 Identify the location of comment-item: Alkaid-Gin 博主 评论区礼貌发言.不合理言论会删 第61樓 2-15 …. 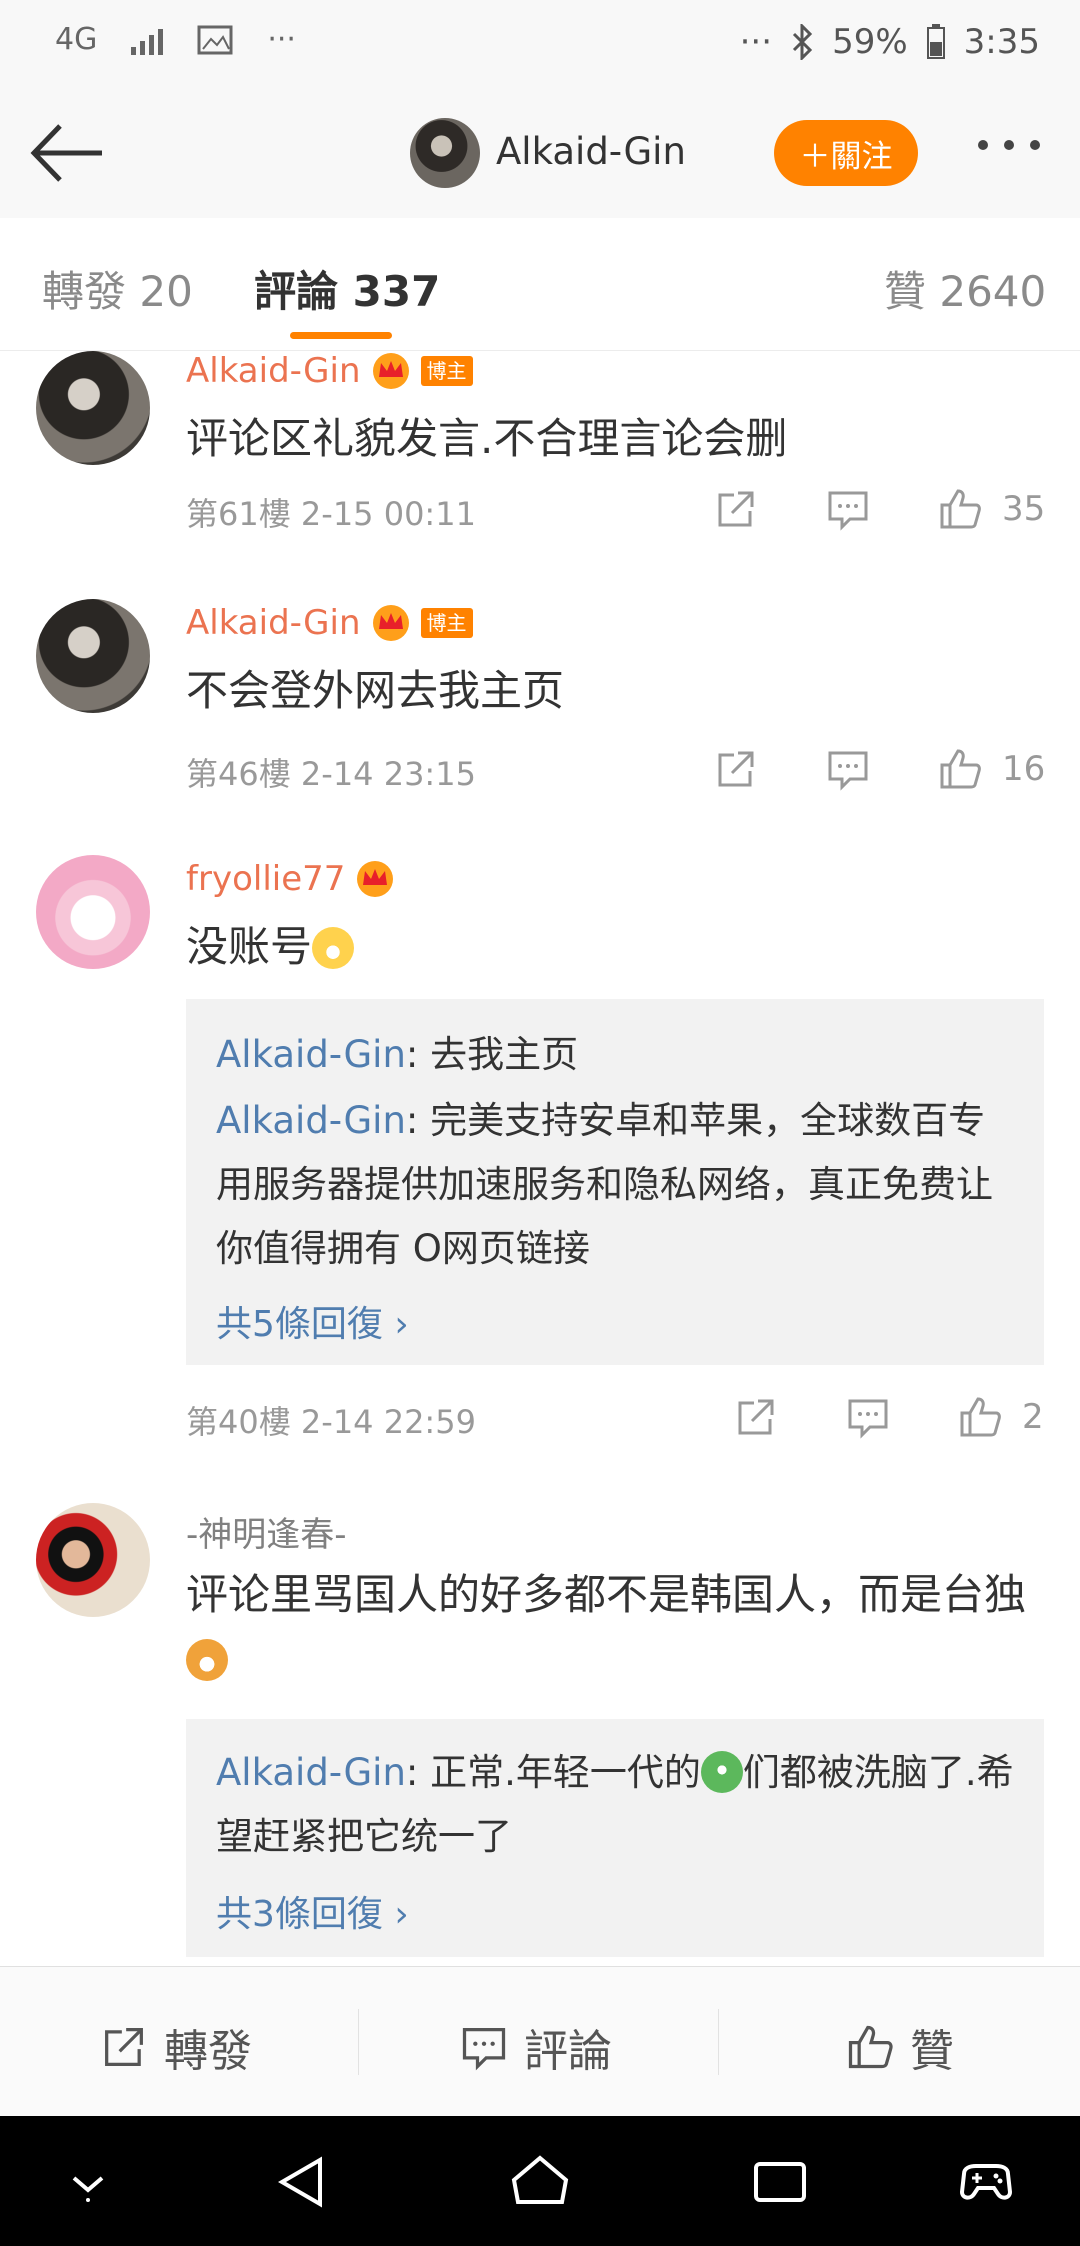
(540, 457).